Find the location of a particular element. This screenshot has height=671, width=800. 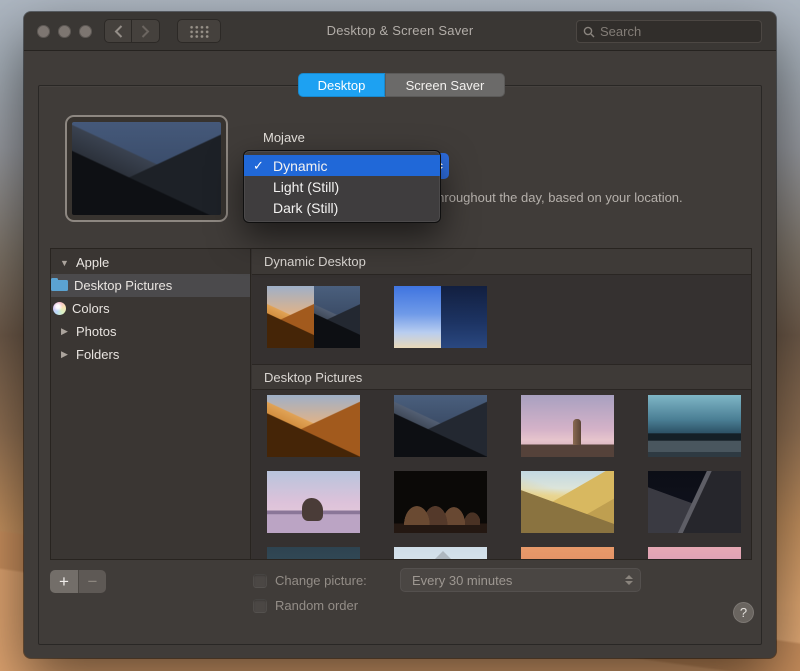

mojave-day-thumbnail is located at coordinates (313, 426).